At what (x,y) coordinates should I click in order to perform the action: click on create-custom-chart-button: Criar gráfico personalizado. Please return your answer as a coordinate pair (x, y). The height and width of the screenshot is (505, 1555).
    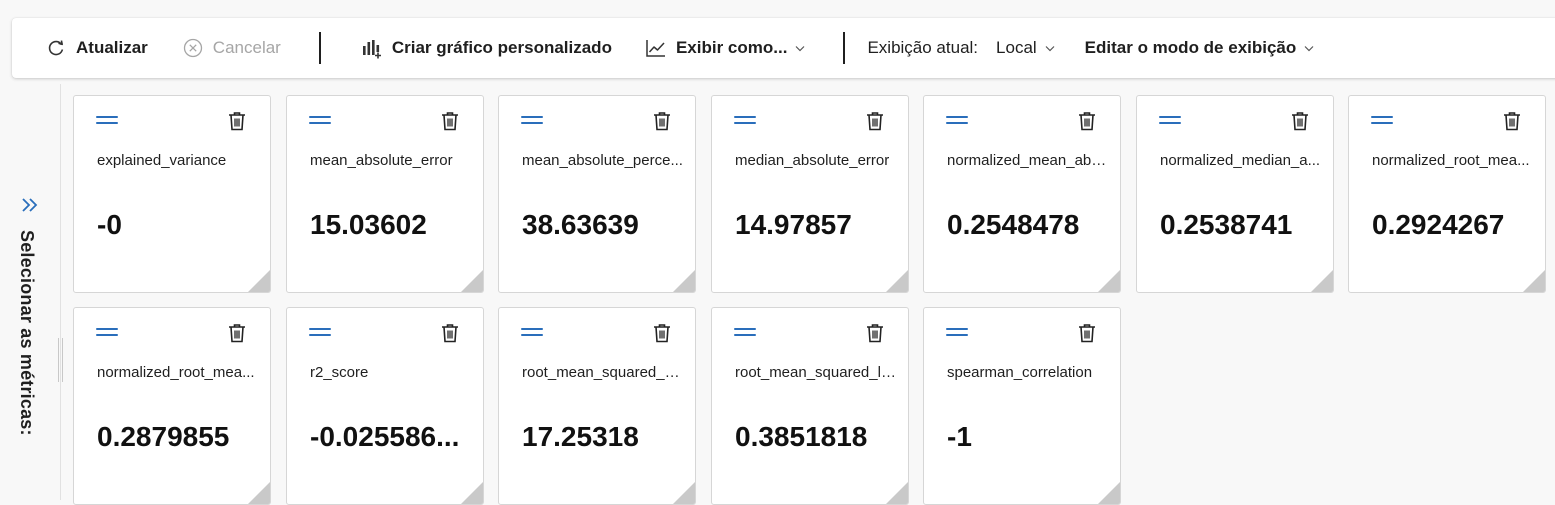
    Looking at the image, I should click on (486, 48).